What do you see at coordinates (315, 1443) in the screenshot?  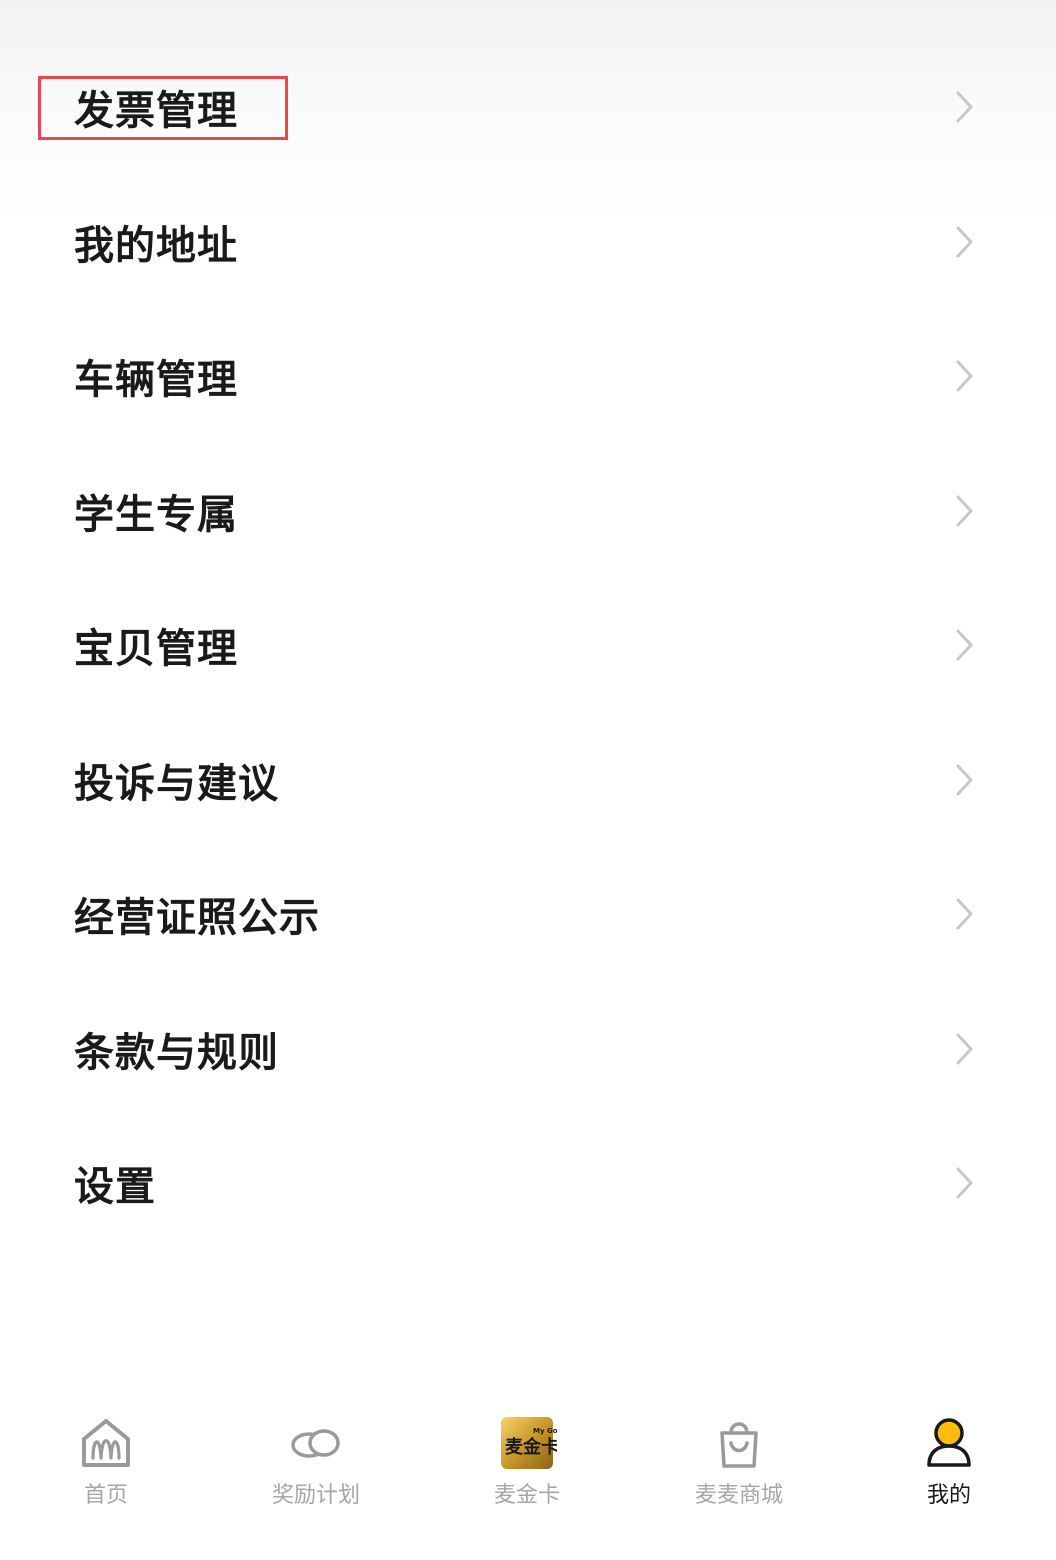 I see `coins-icon` at bounding box center [315, 1443].